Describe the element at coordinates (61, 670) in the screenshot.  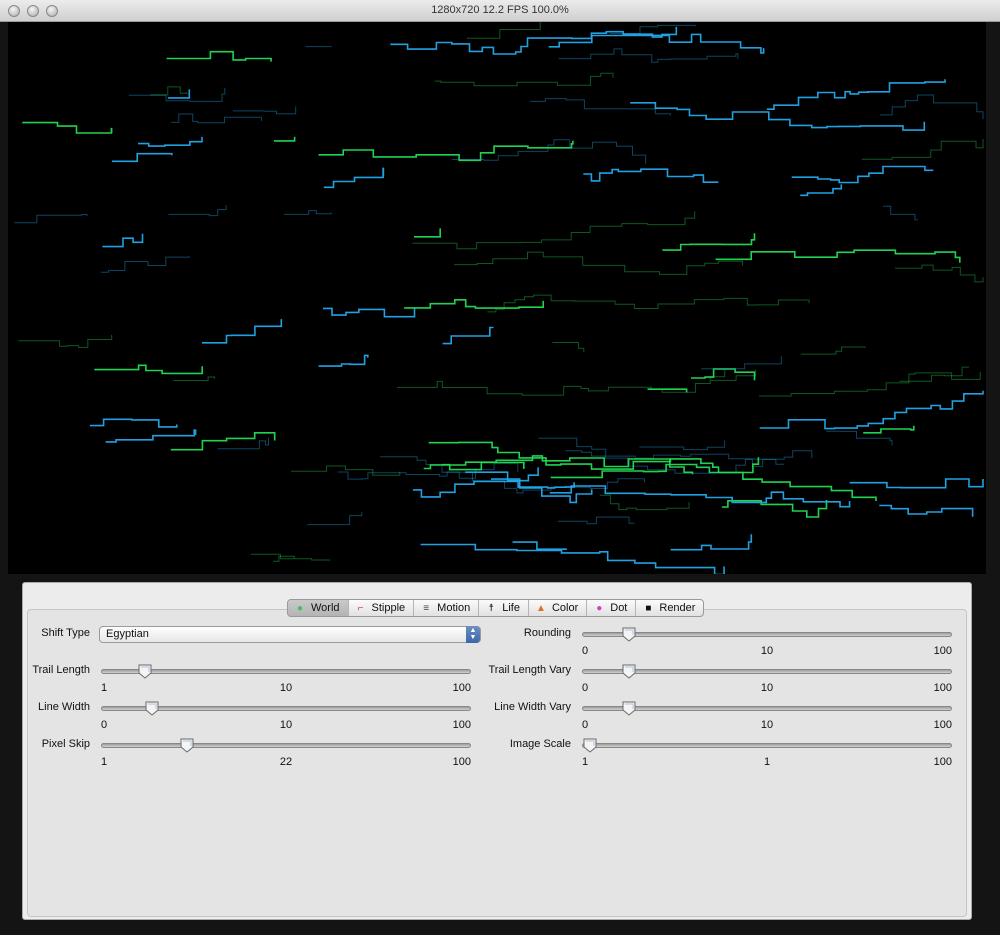
I see `trail-length-label: Trail Length` at that location.